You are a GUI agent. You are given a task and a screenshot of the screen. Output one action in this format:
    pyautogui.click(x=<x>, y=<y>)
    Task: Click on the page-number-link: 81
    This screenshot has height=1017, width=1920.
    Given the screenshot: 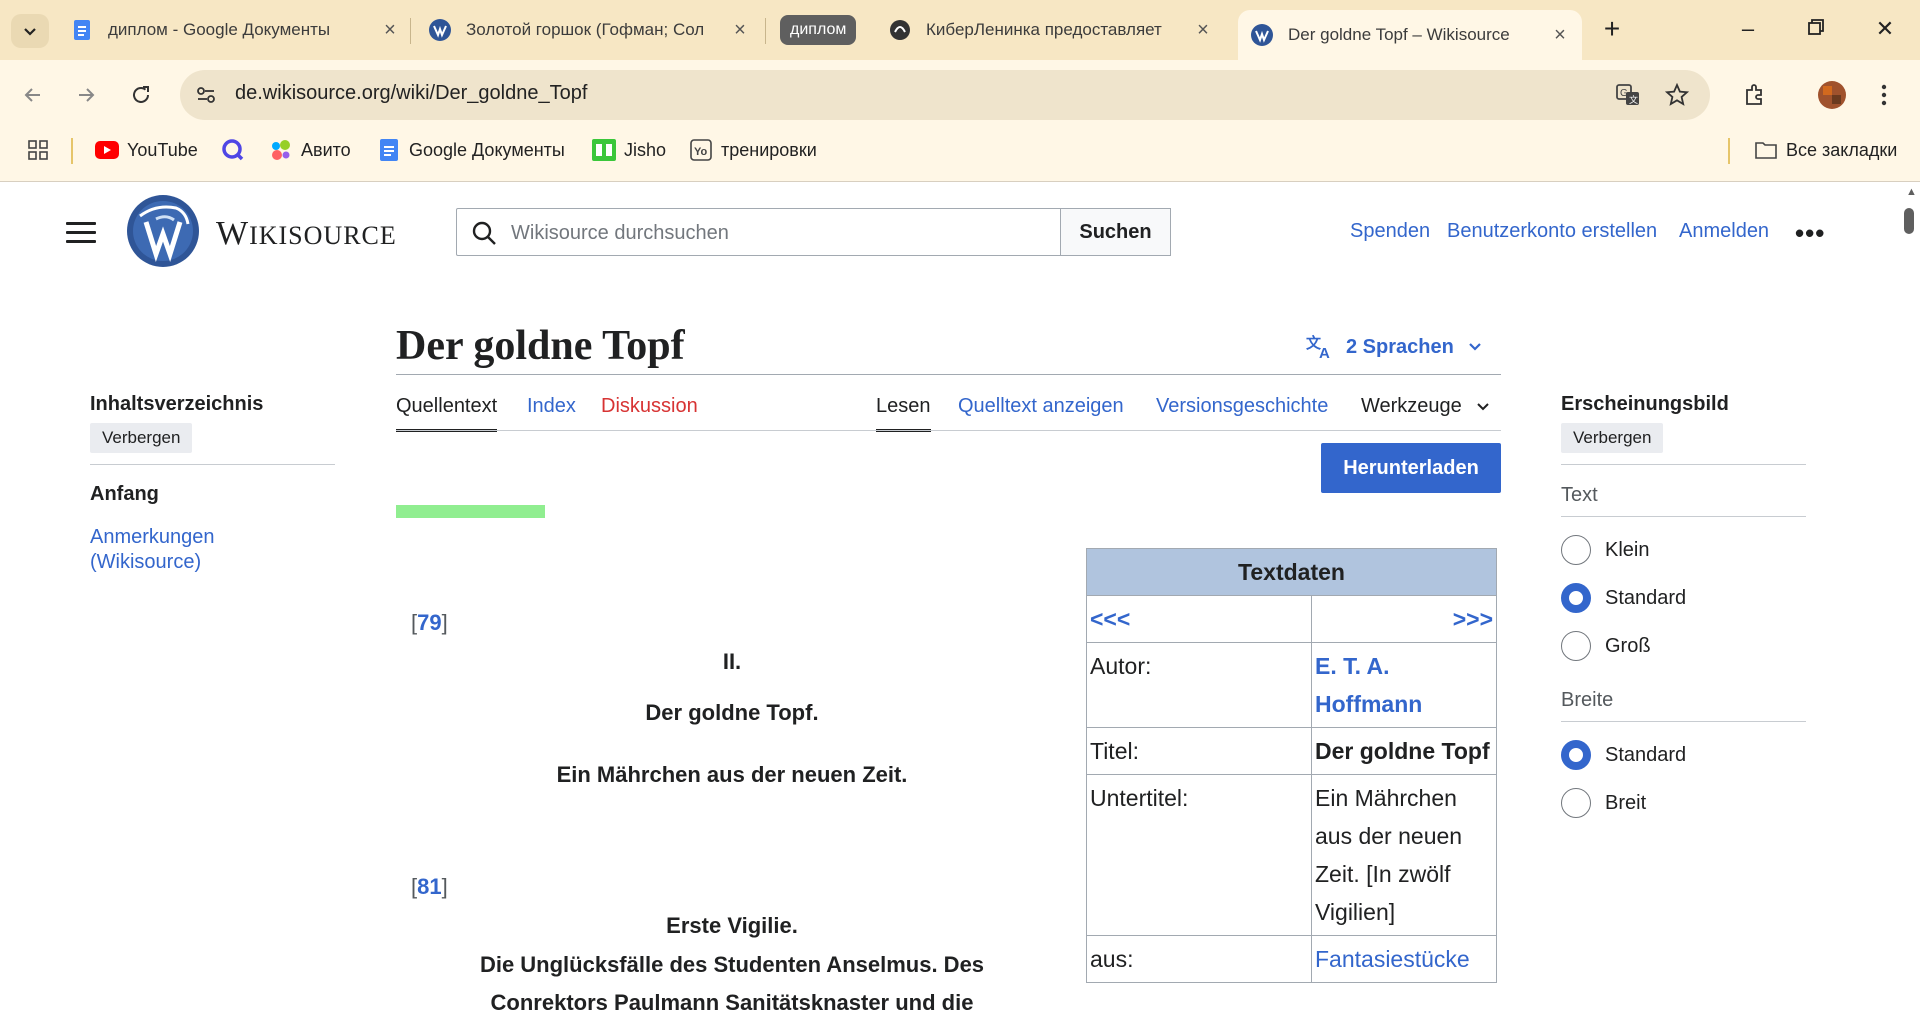 What is the action you would take?
    pyautogui.click(x=429, y=886)
    